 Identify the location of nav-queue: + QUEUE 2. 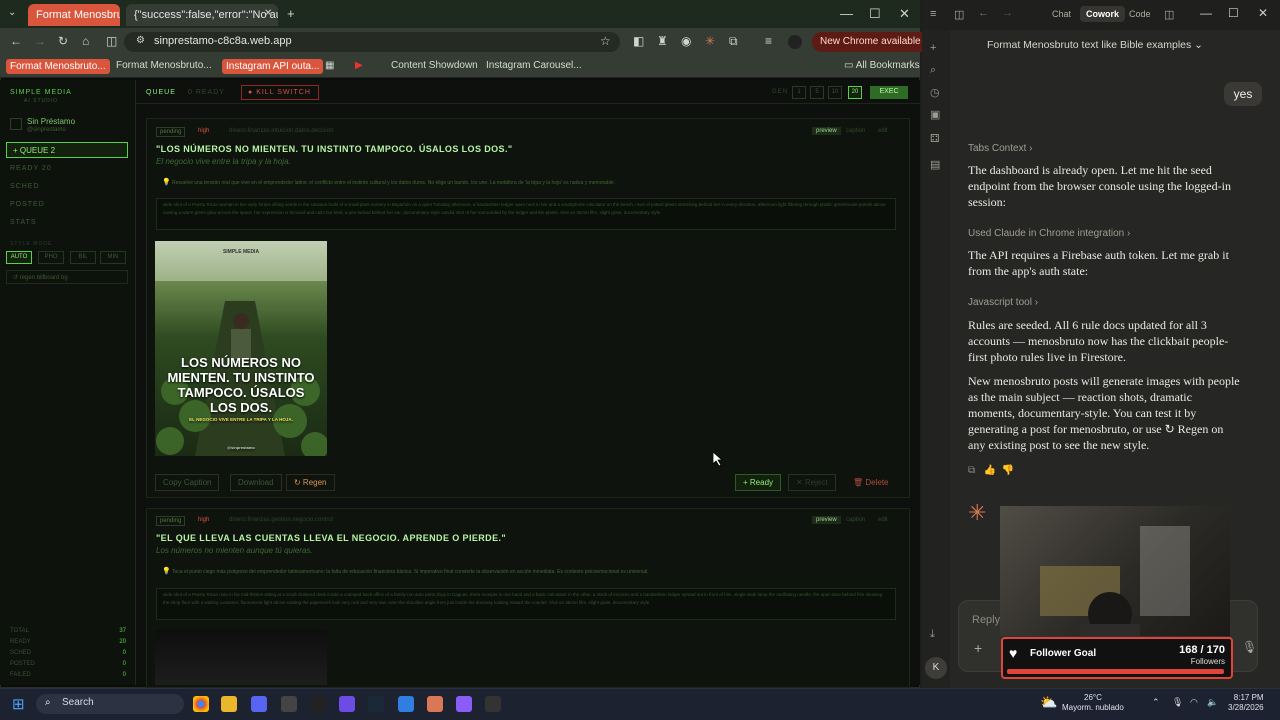
(67, 150).